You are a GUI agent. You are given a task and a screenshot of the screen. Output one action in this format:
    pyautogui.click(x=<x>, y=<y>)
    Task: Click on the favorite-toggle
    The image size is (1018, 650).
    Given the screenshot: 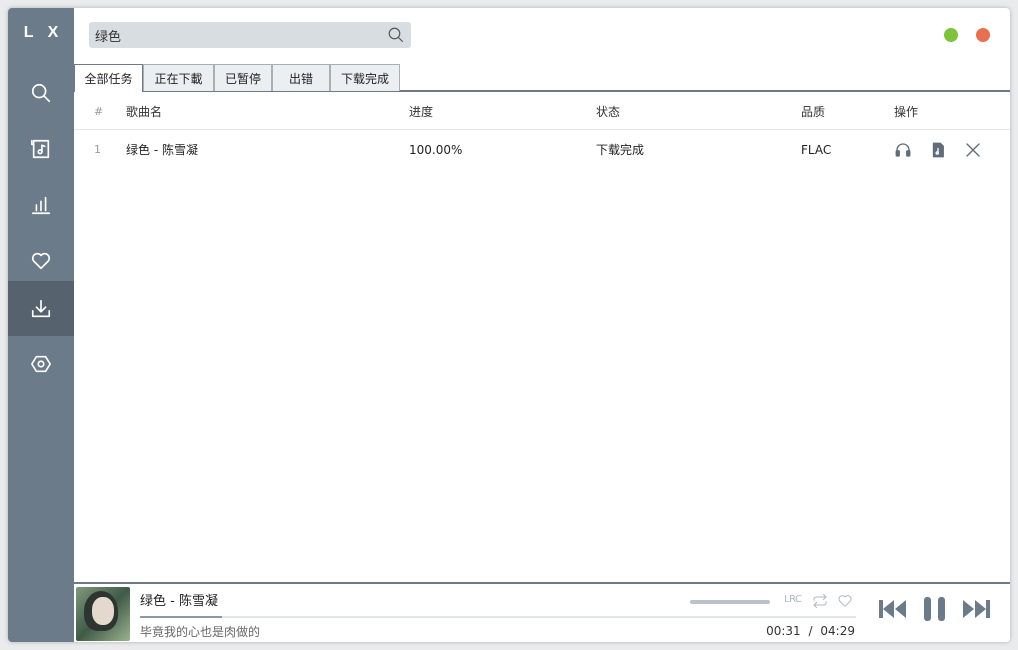 What is the action you would take?
    pyautogui.click(x=845, y=601)
    